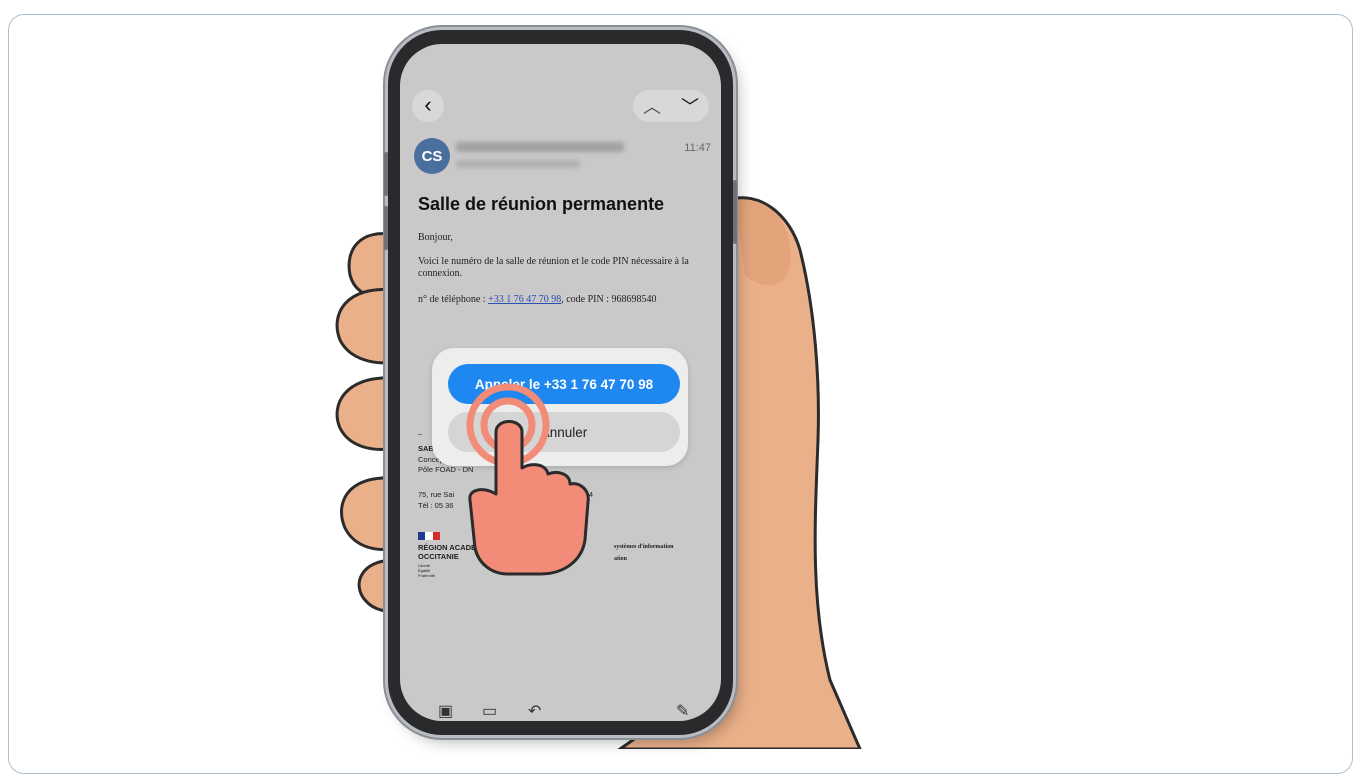 The width and height of the screenshot is (1361, 774). I want to click on folder-icon: ▭, so click(489, 711).